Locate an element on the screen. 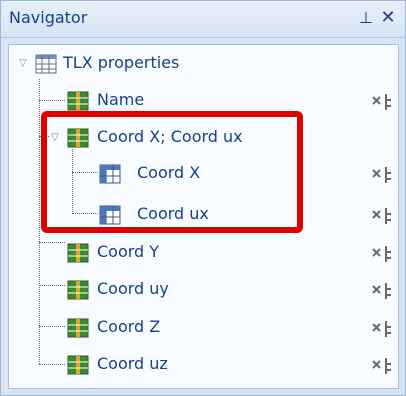 This screenshot has height=396, width=406. tree-item-label: Coord Z is located at coordinates (129, 326).